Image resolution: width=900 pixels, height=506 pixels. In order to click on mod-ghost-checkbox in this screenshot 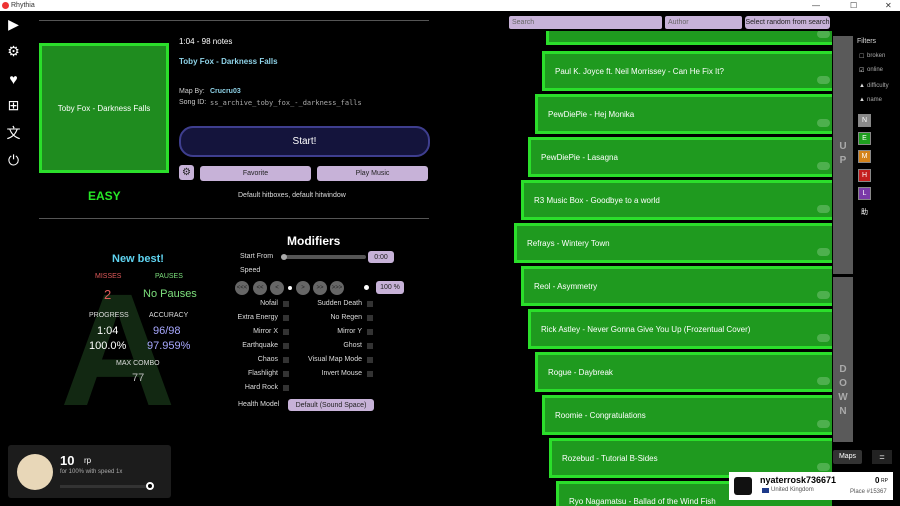, I will do `click(370, 346)`.